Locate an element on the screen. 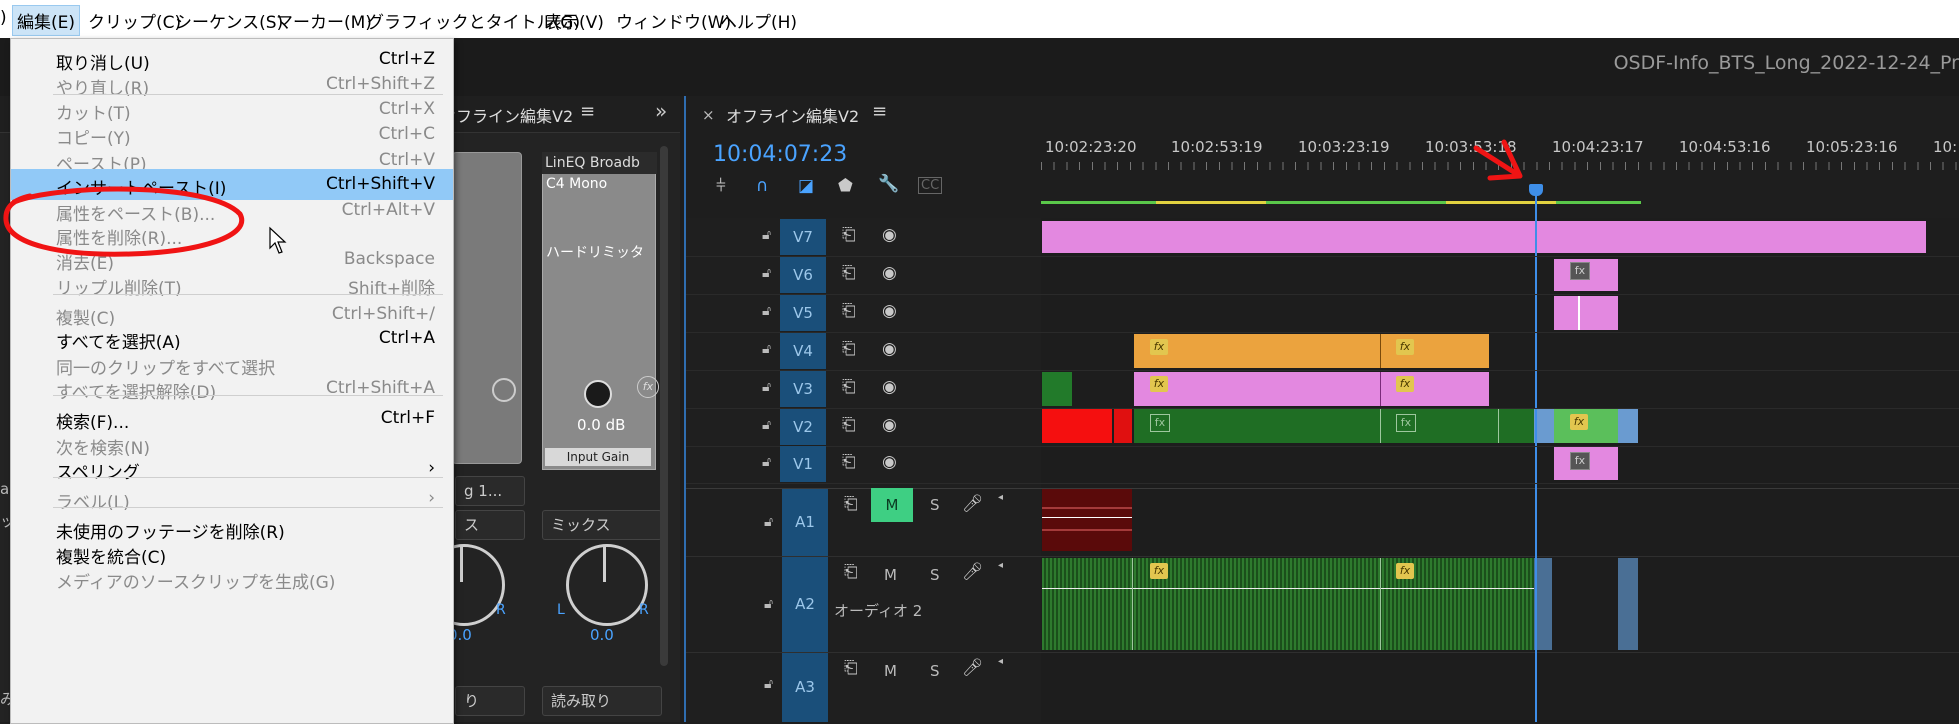  clip-a1 is located at coordinates (1087, 520).